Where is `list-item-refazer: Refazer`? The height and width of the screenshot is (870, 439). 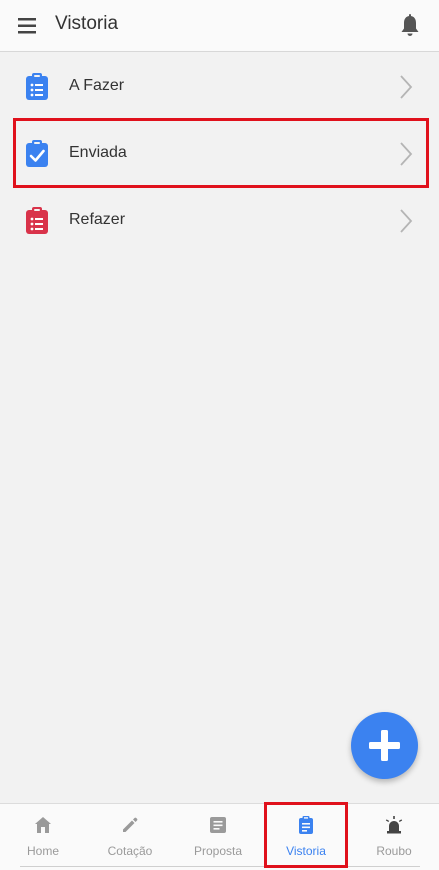
list-item-refazer: Refazer is located at coordinates (219, 220).